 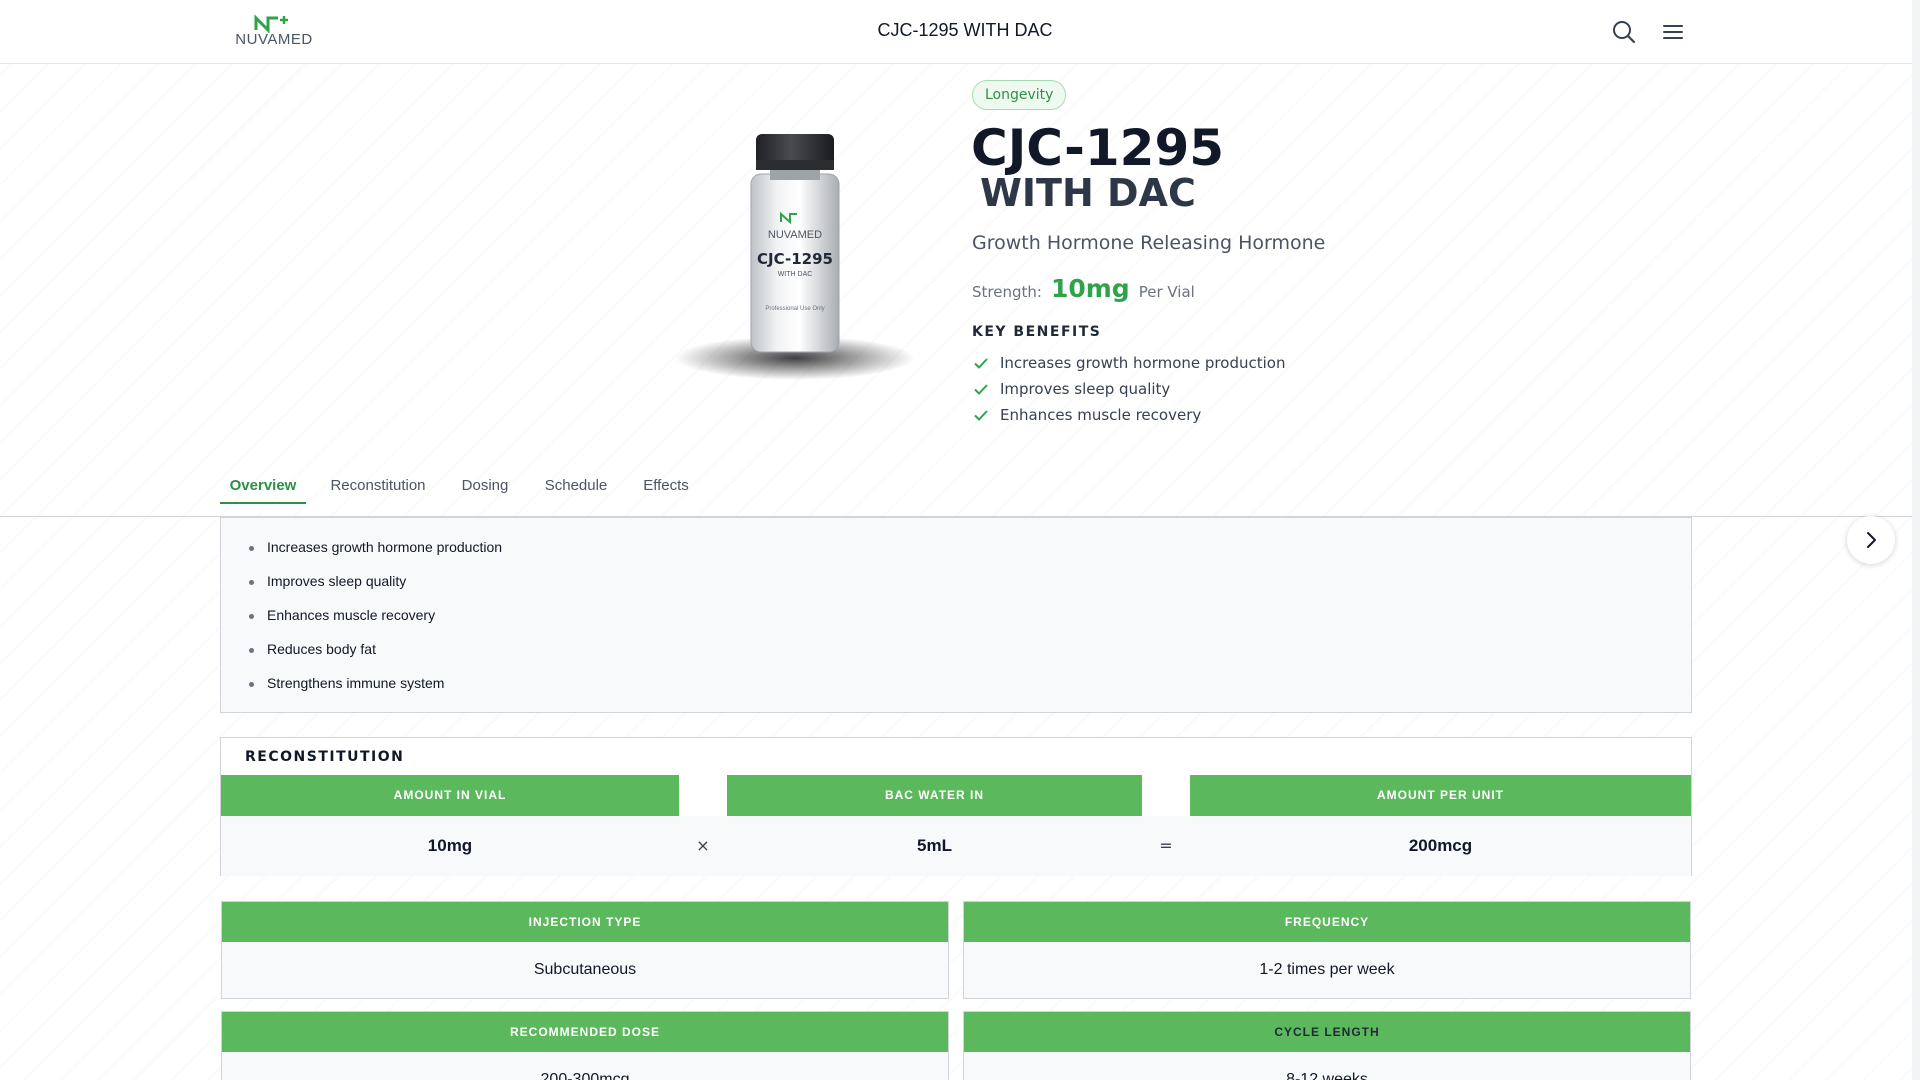 What do you see at coordinates (1037, 332) in the screenshot?
I see `key-benefits-heading: KEY BENEFITS` at bounding box center [1037, 332].